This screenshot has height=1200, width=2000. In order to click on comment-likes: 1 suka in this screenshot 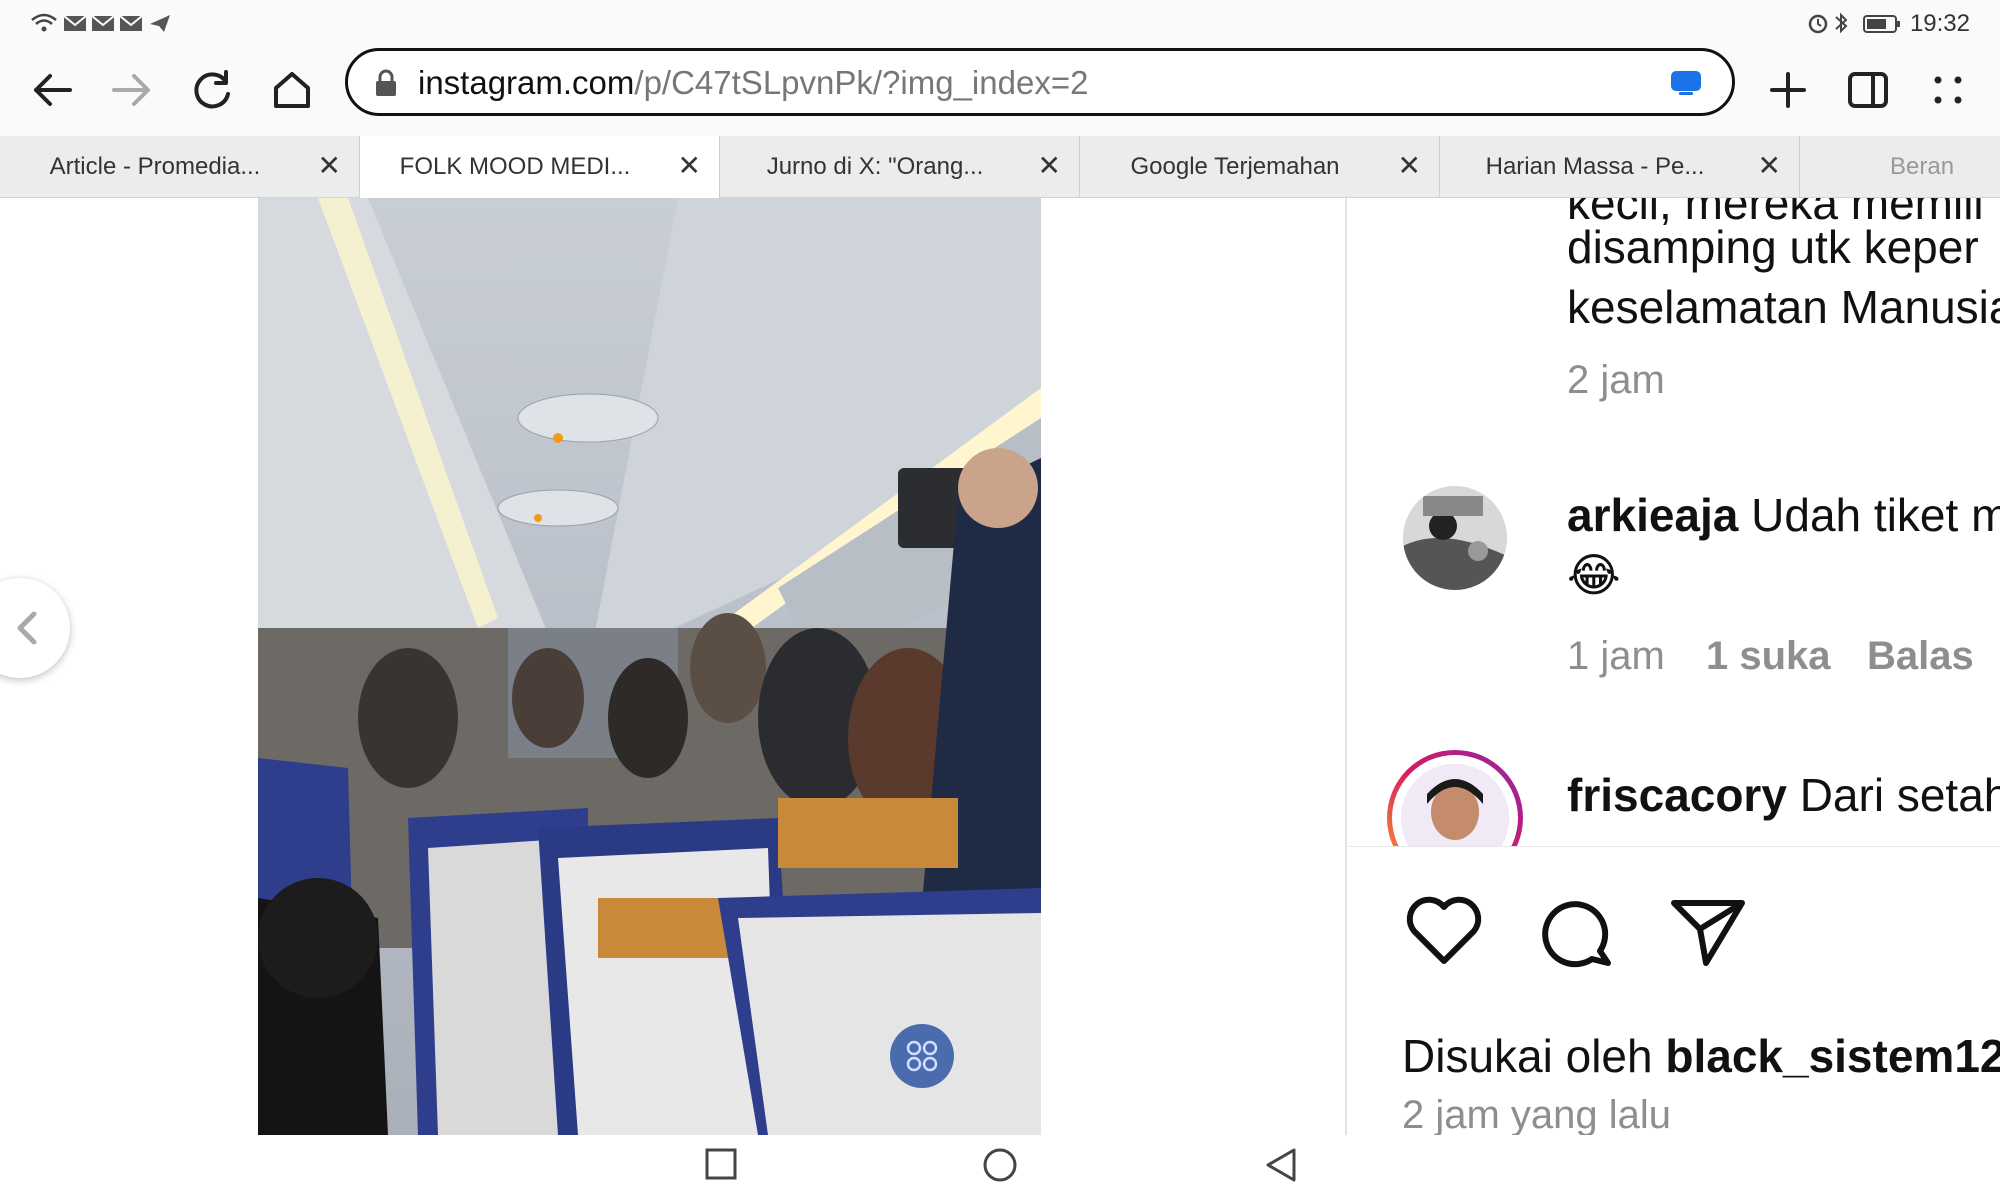, I will do `click(1768, 656)`.